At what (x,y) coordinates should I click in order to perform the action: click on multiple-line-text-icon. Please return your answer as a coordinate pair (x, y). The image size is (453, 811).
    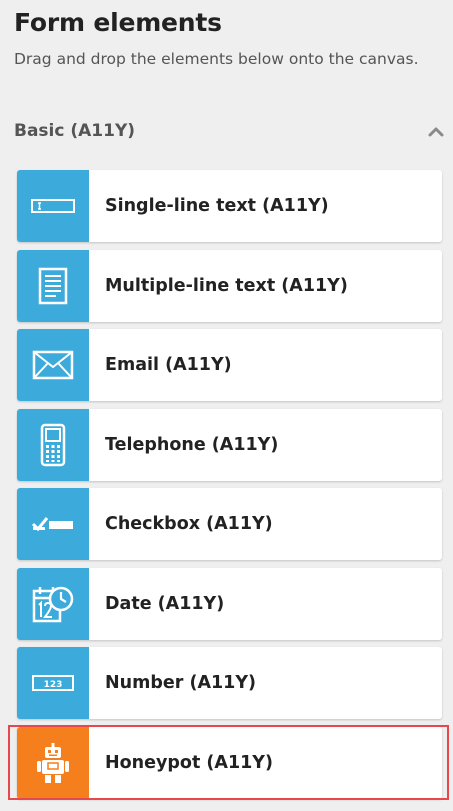
    Looking at the image, I should click on (53, 286).